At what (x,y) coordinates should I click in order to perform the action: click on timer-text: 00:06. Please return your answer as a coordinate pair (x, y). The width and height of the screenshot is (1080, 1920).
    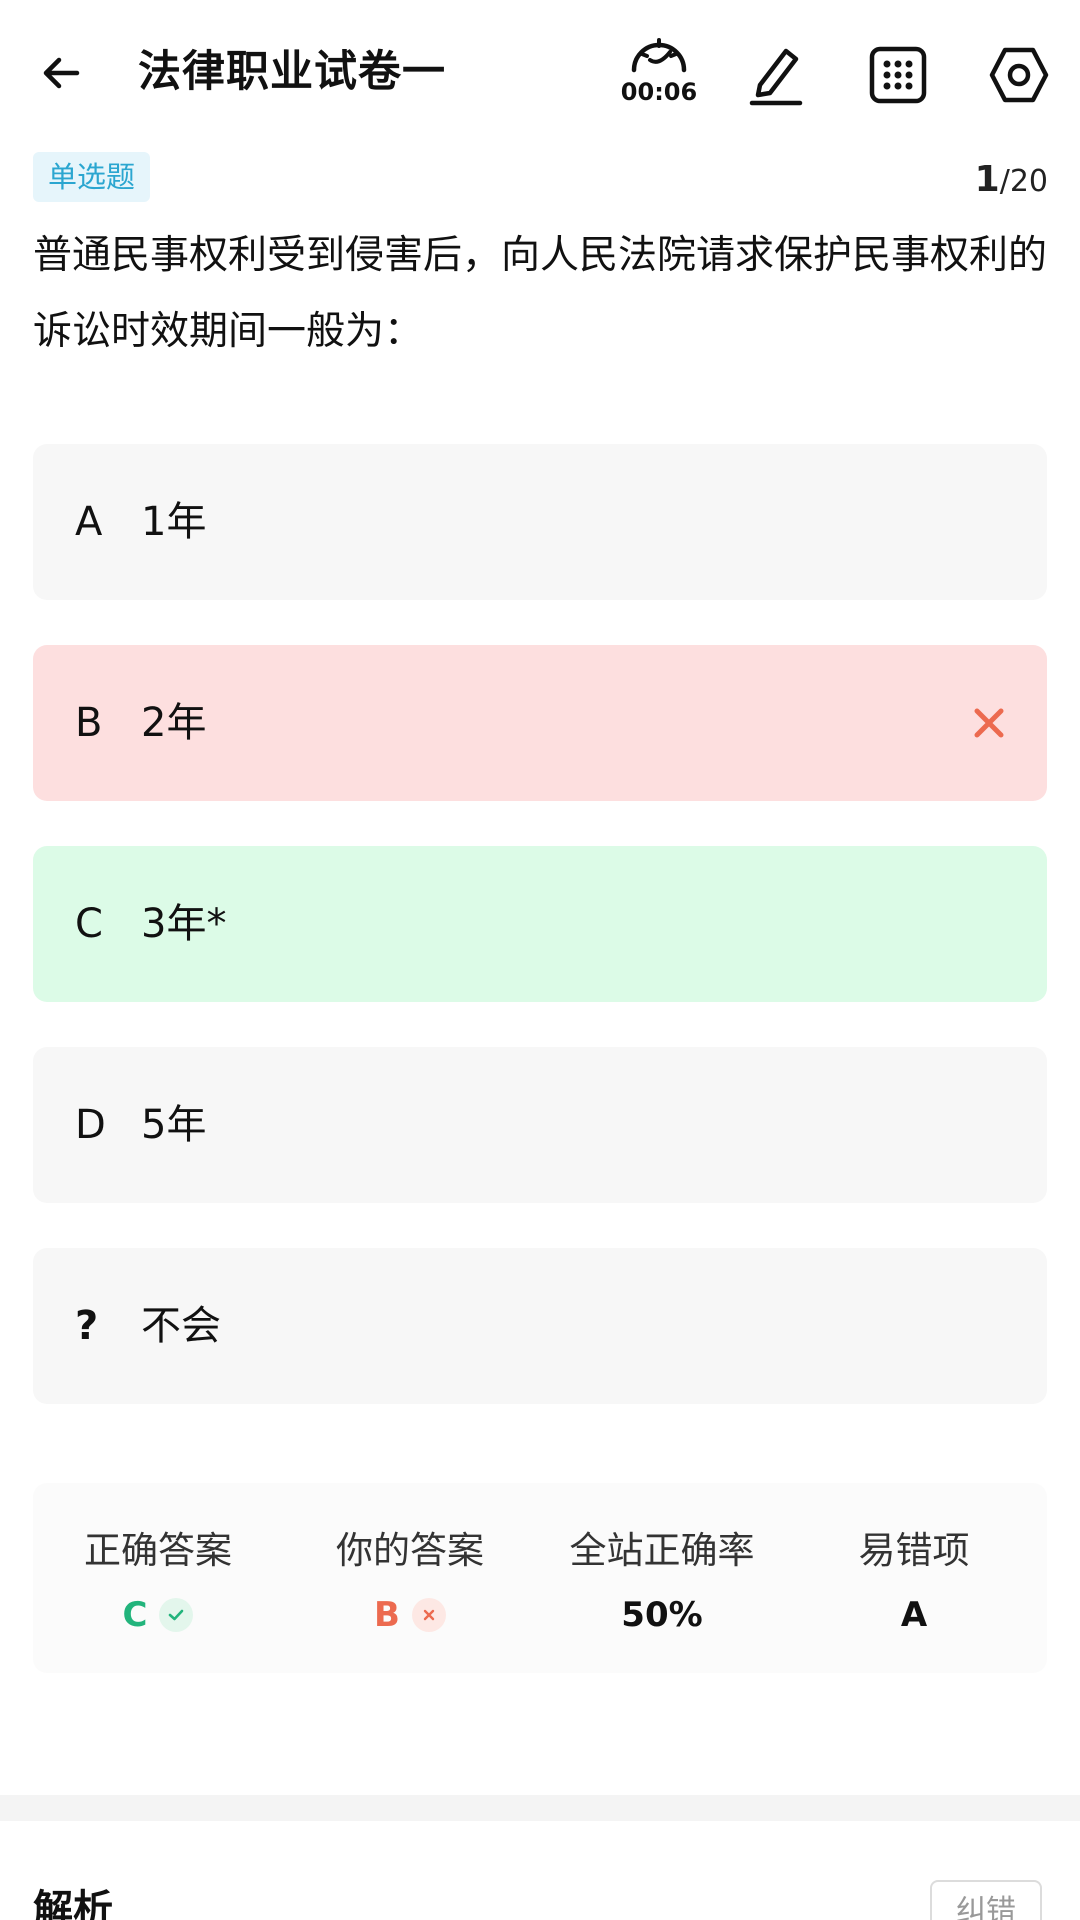
    Looking at the image, I should click on (659, 92).